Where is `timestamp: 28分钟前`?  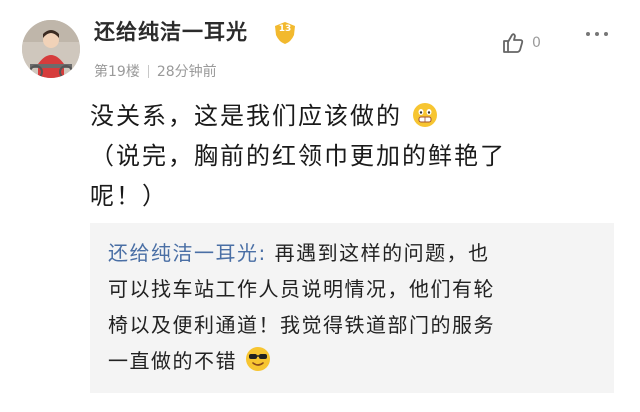
timestamp: 28分钟前 is located at coordinates (186, 72).